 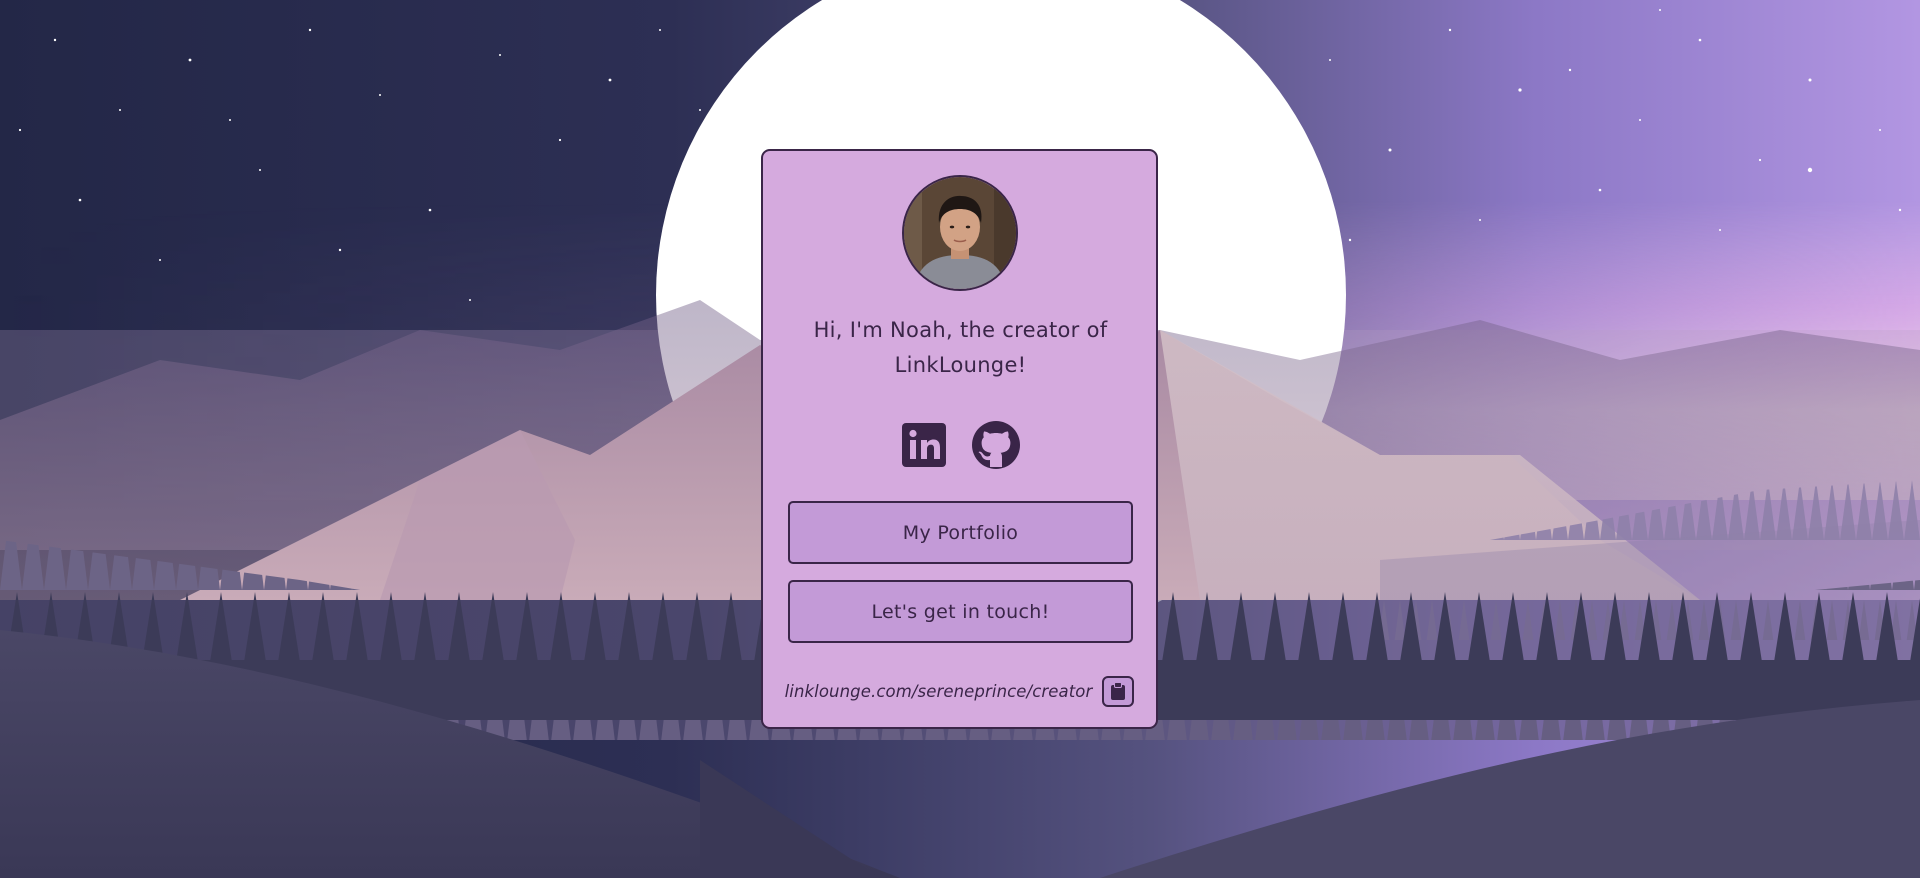 I want to click on share-url-row: linklounge.com/sereneprince/creator, so click(x=959, y=691).